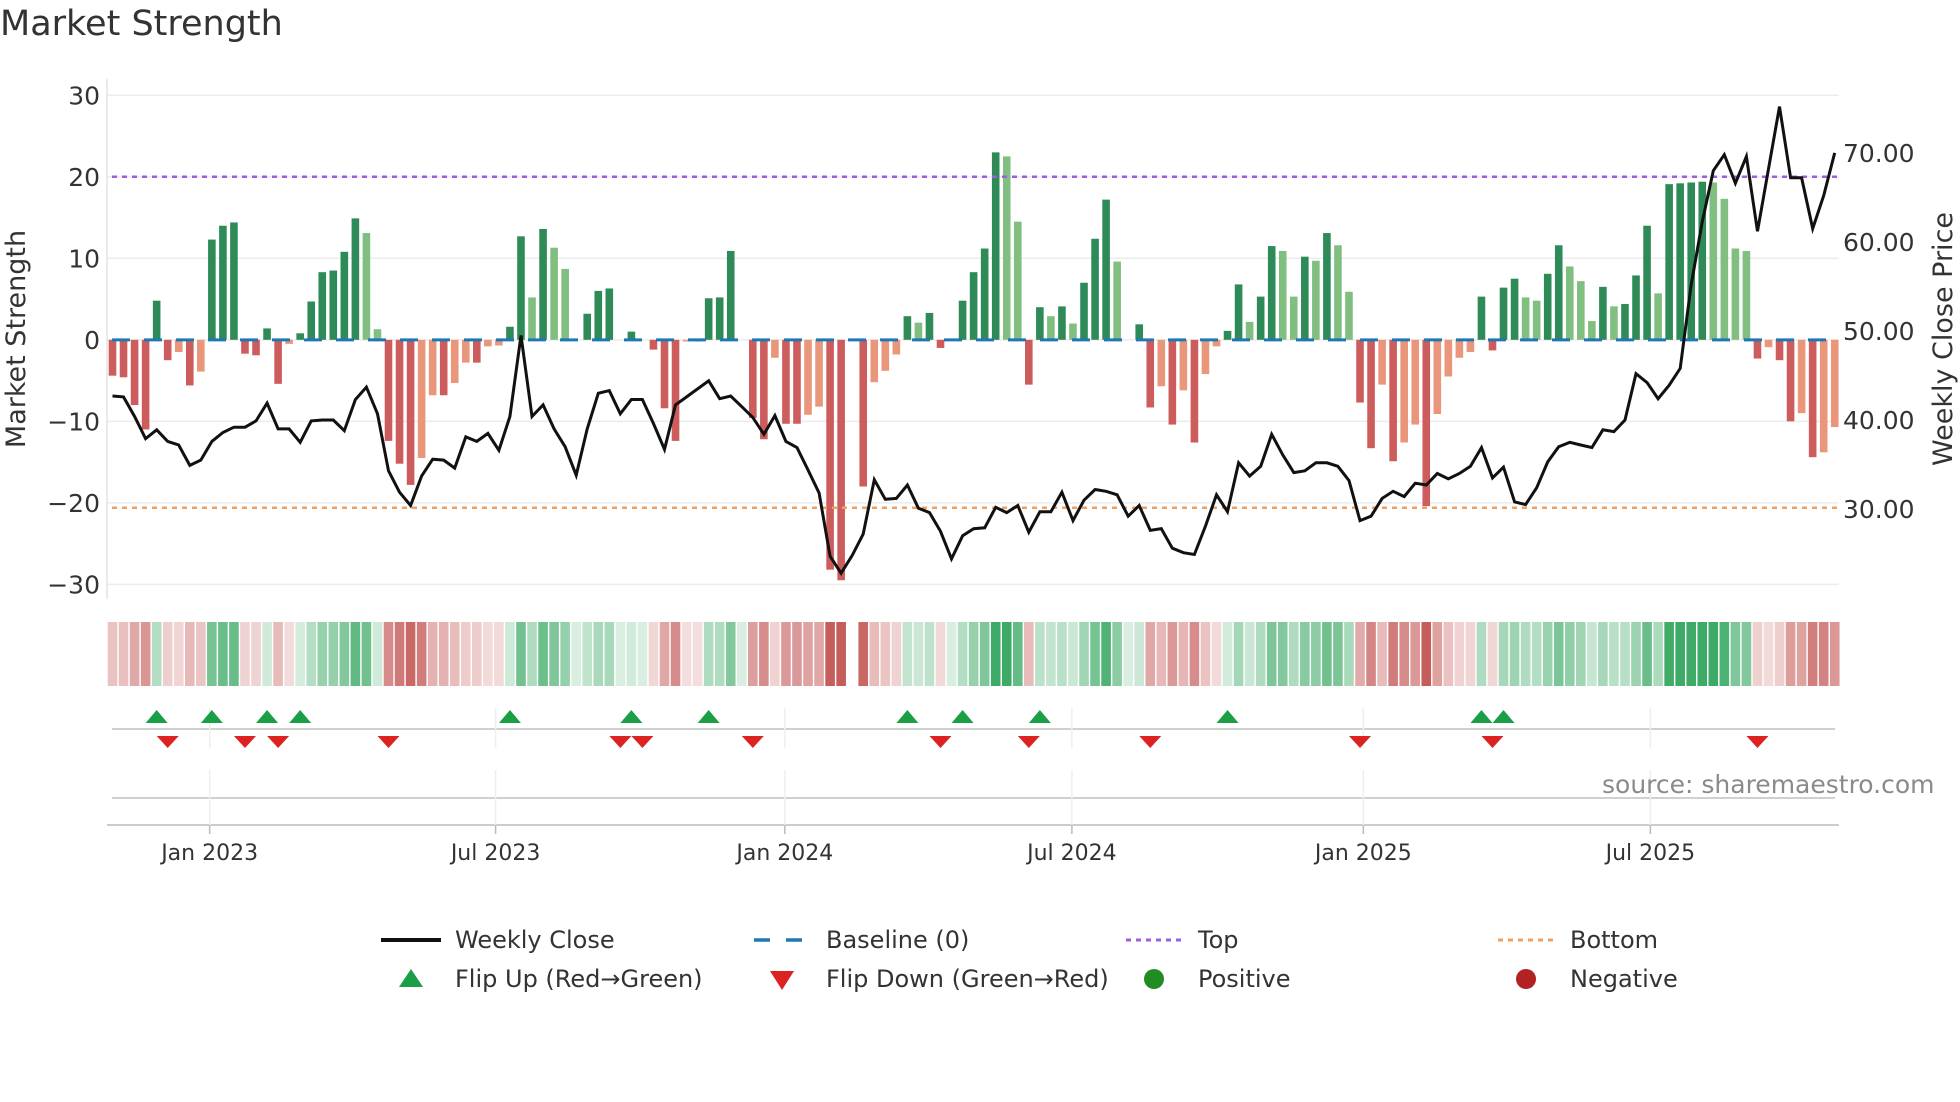 This screenshot has height=1102, width=1960. Describe the element at coordinates (1218, 940) in the screenshot. I see `legend-label: Top` at that location.